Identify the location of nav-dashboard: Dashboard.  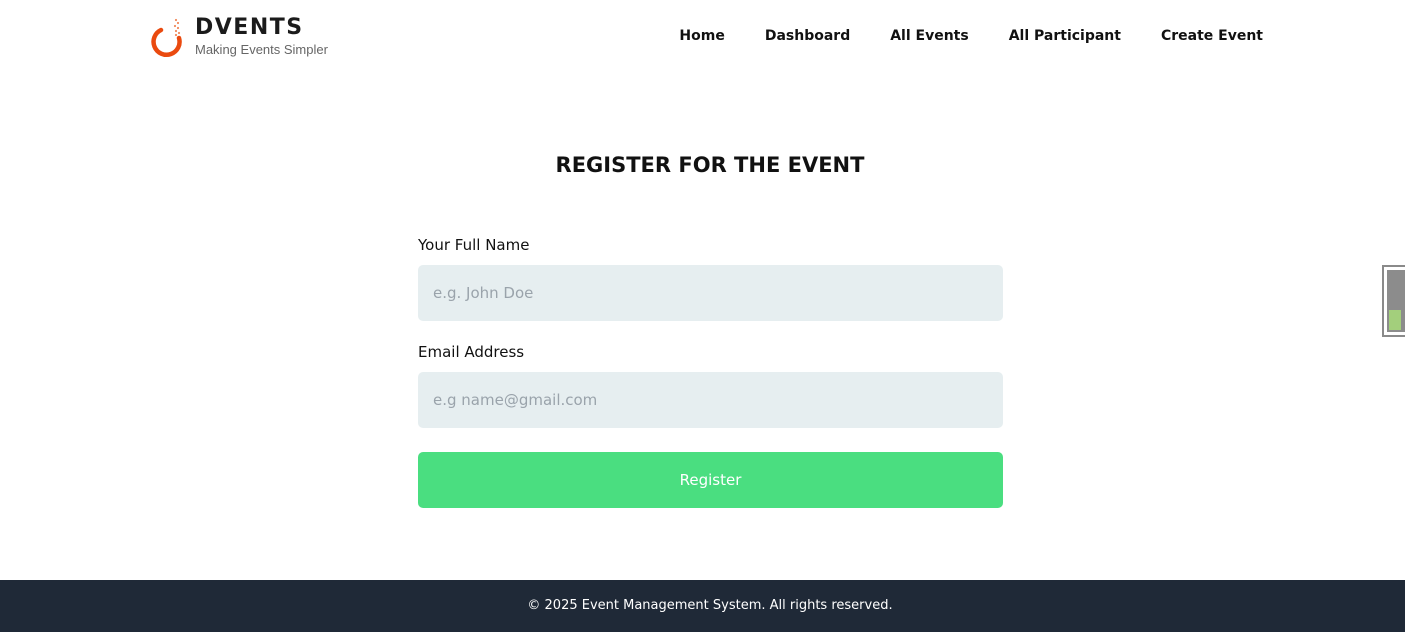
(807, 36).